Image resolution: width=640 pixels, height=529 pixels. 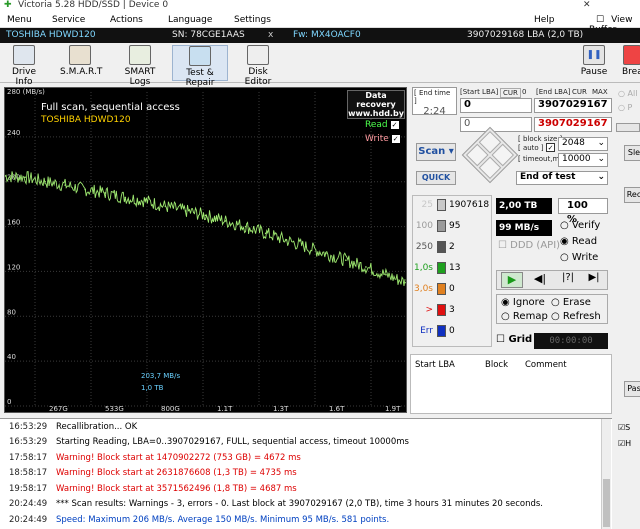 What do you see at coordinates (24, 66) in the screenshot?
I see `drive-info-button: Drive Info` at bounding box center [24, 66].